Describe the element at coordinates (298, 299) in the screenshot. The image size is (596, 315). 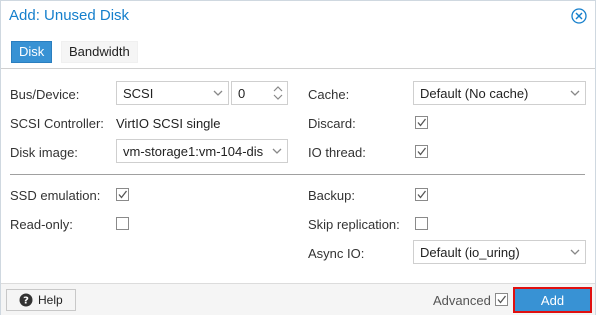
I see `dialog-footer: ? Help Advanced Add` at that location.